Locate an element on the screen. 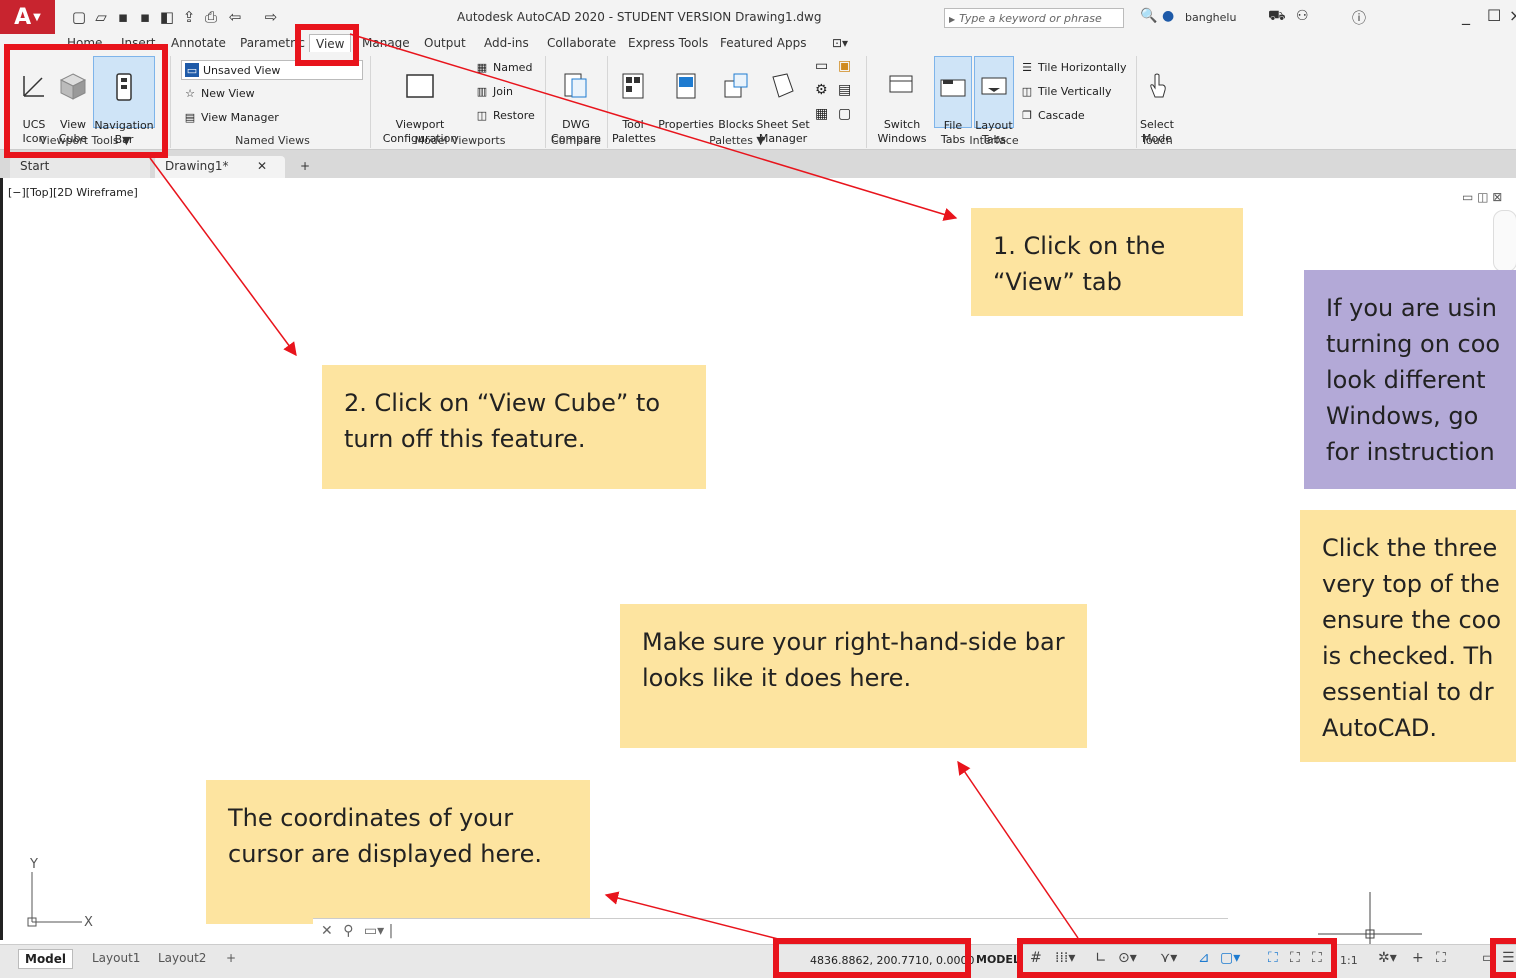 The width and height of the screenshot is (1516, 978). named-views-panel-title: Named Views is located at coordinates (272, 140).